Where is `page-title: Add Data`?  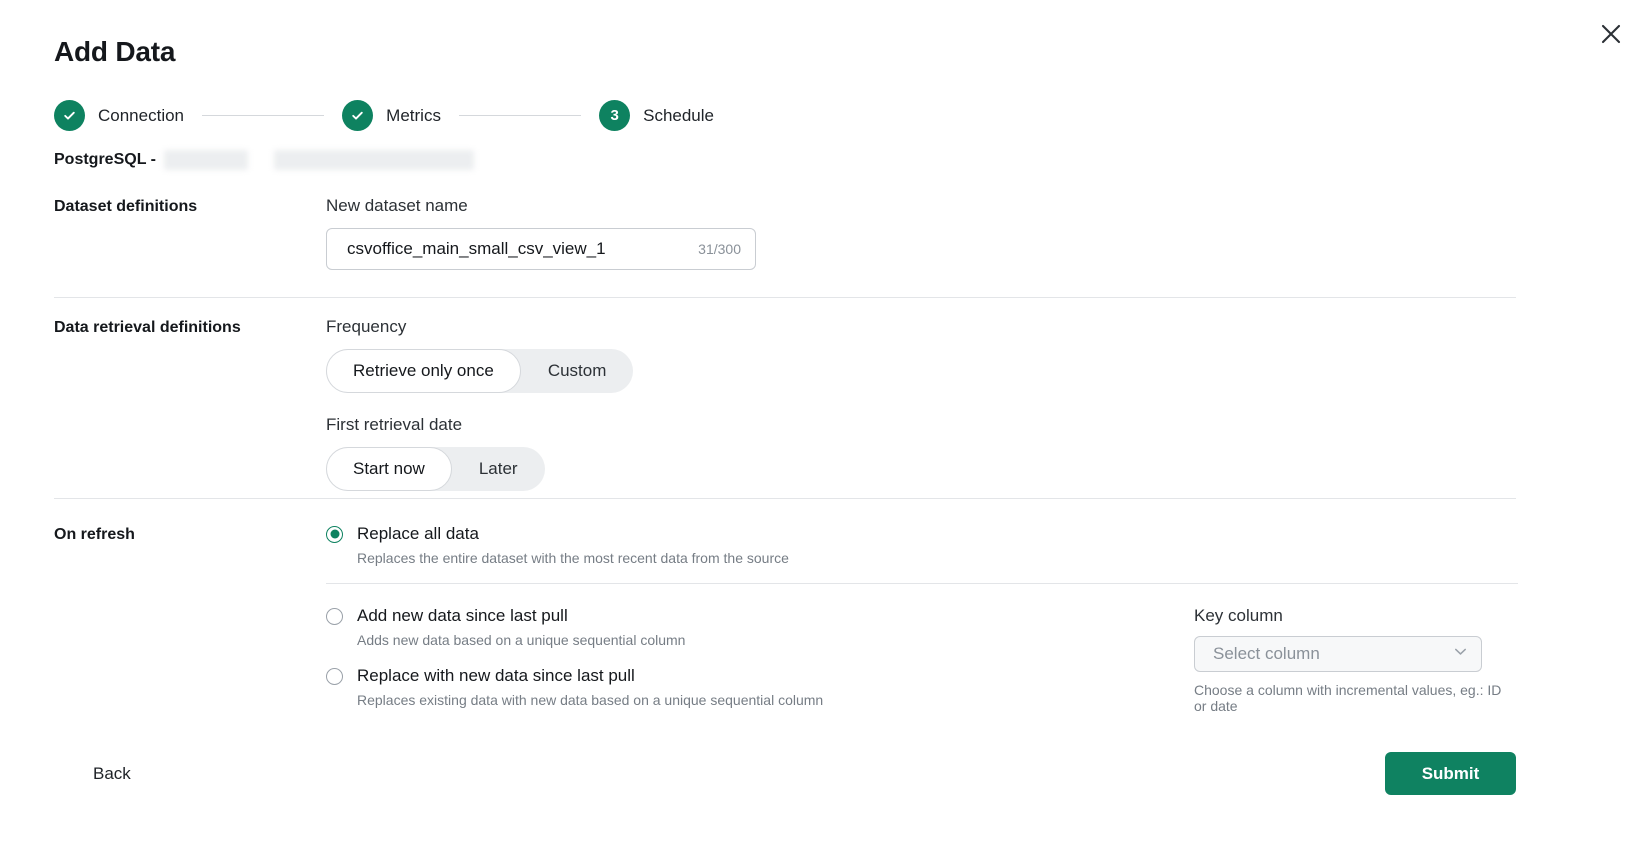
page-title: Add Data is located at coordinates (115, 51).